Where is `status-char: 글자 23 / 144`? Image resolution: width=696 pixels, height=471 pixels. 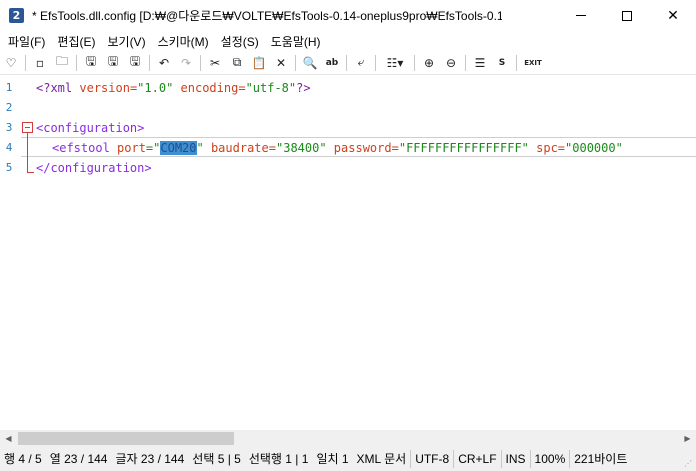
status-char: 글자 23 / 144 is located at coordinates (150, 459).